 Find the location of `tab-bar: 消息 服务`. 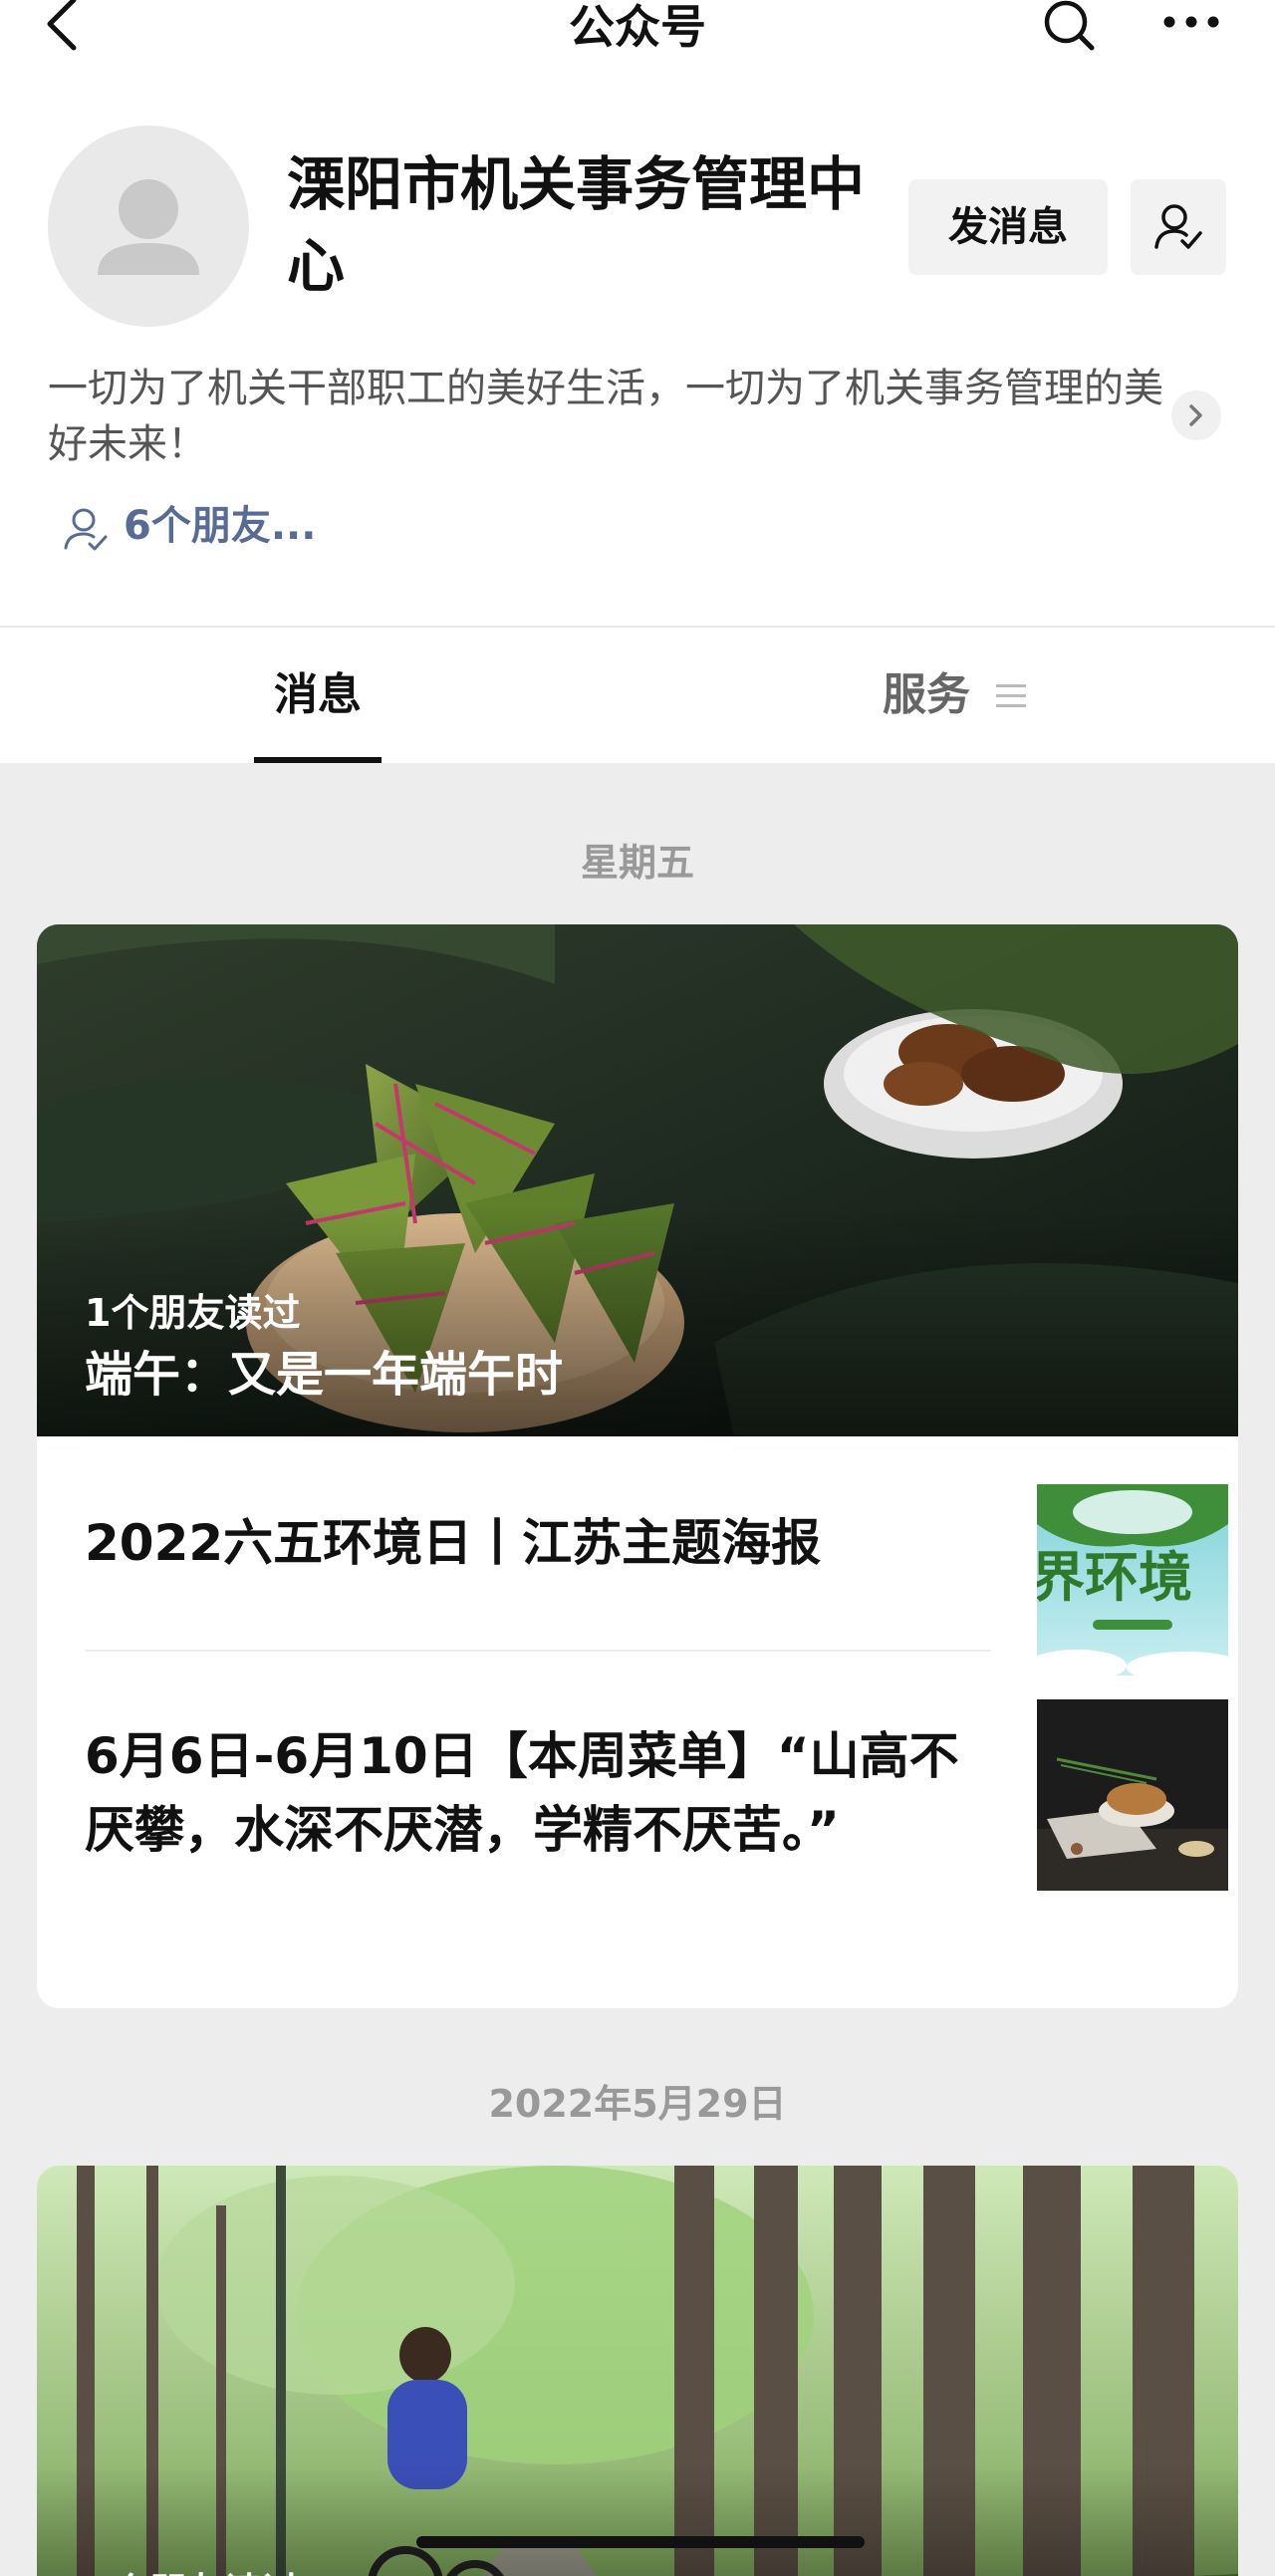

tab-bar: 消息 服务 is located at coordinates (637, 695).